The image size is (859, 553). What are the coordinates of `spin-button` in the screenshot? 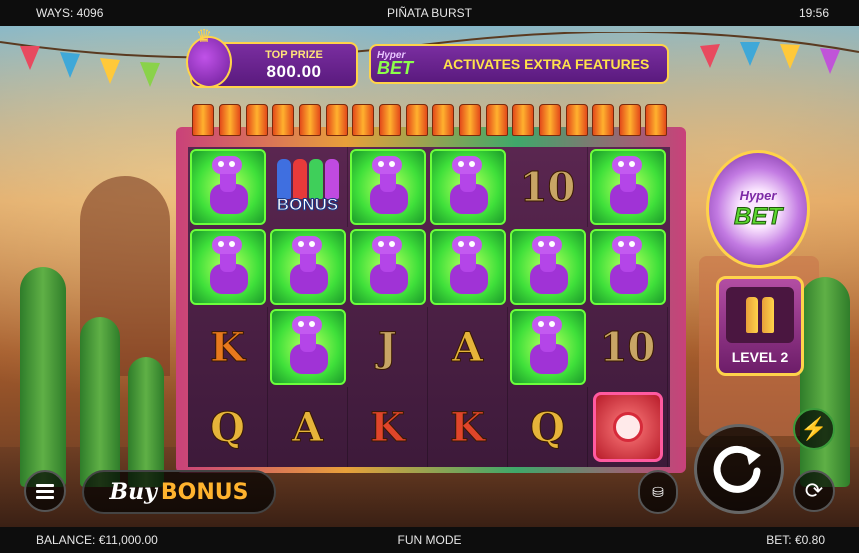 It's located at (739, 469).